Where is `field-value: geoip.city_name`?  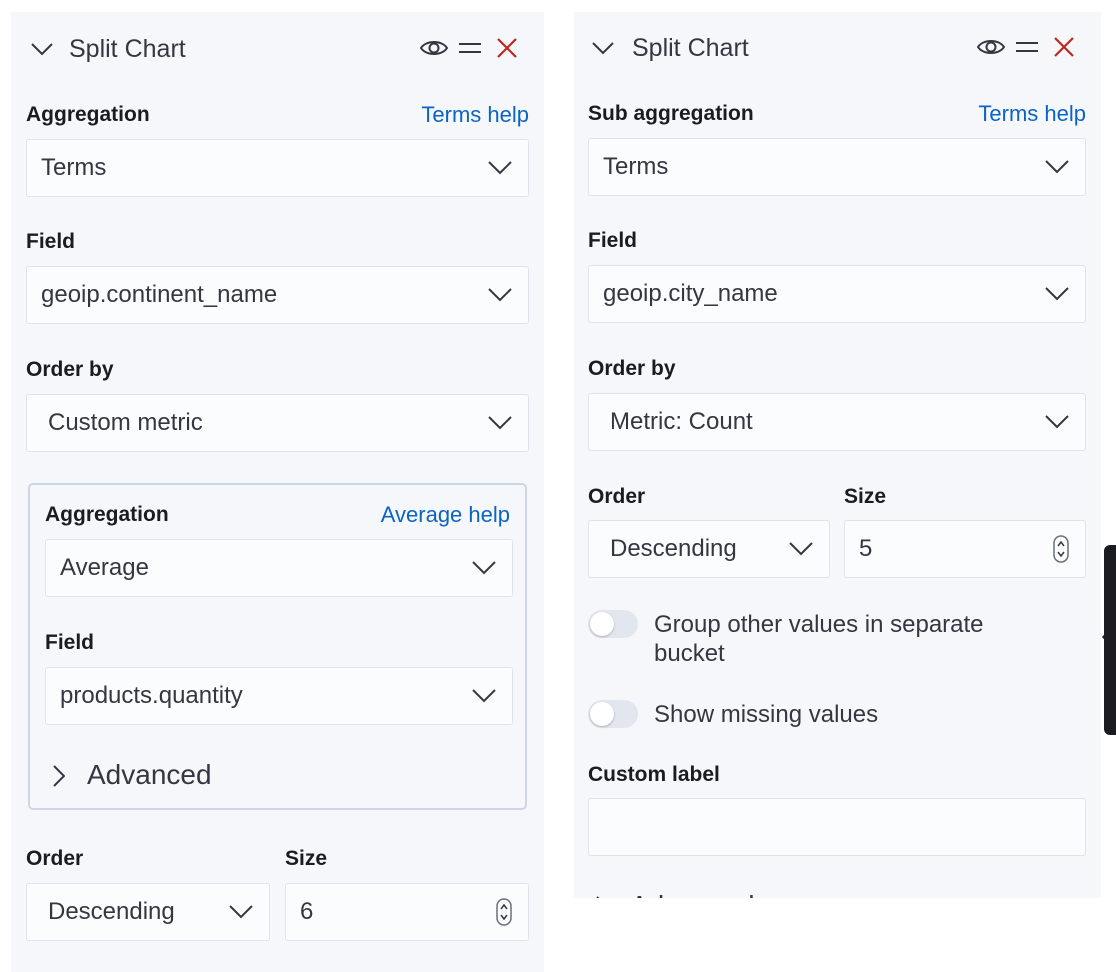 field-value: geoip.city_name is located at coordinates (690, 293).